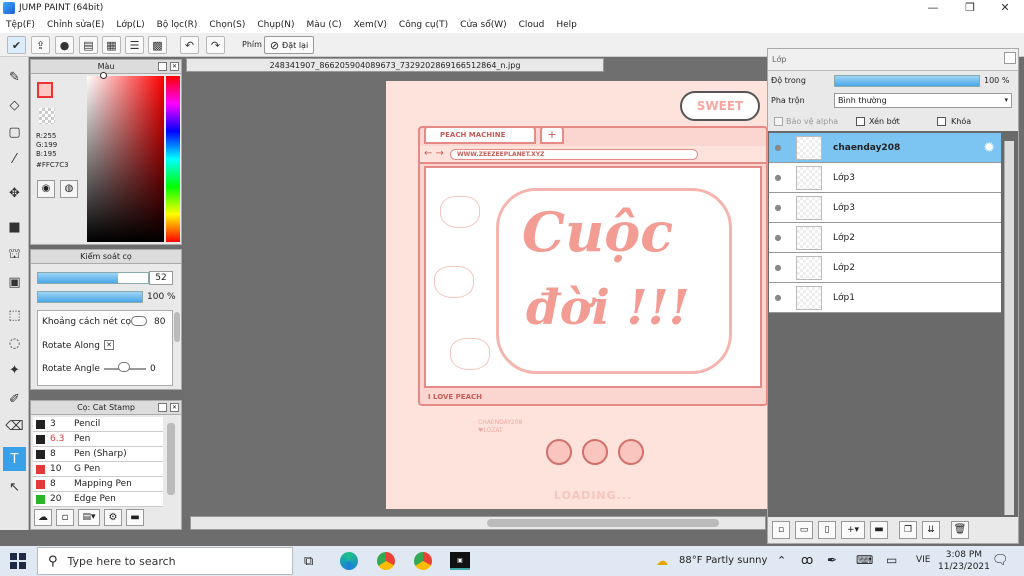 The height and width of the screenshot is (576, 1024). Describe the element at coordinates (14, 193) in the screenshot. I see `move-tool-icon: ✥` at that location.